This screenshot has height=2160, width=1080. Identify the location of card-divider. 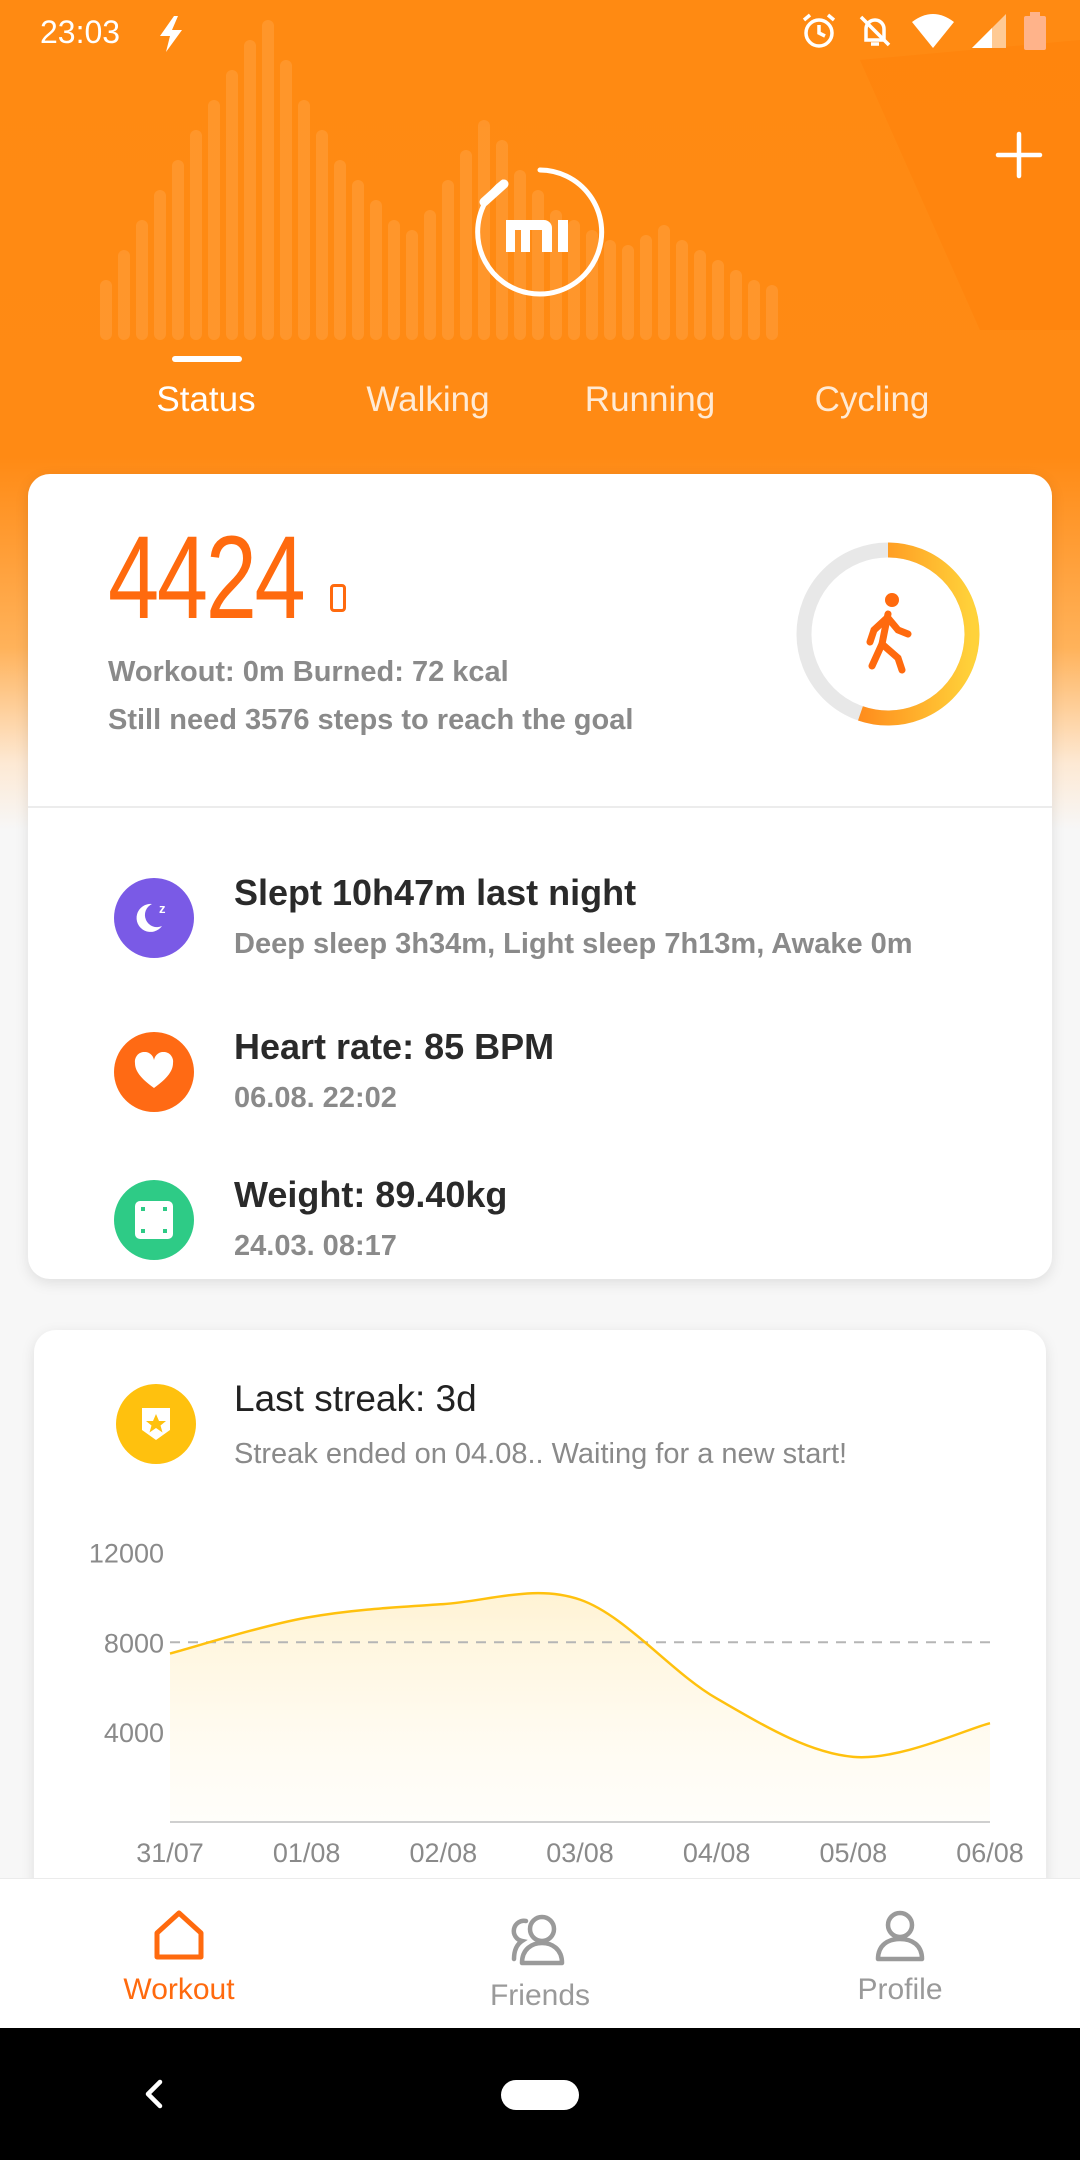
(540, 807).